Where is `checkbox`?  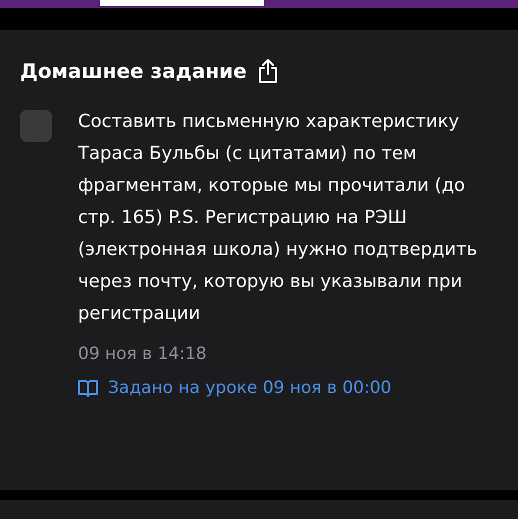 checkbox is located at coordinates (36, 126).